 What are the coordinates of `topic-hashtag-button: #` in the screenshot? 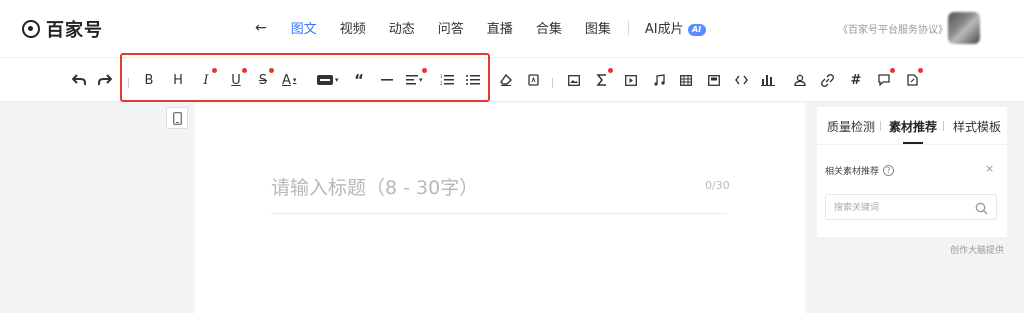 It's located at (856, 80).